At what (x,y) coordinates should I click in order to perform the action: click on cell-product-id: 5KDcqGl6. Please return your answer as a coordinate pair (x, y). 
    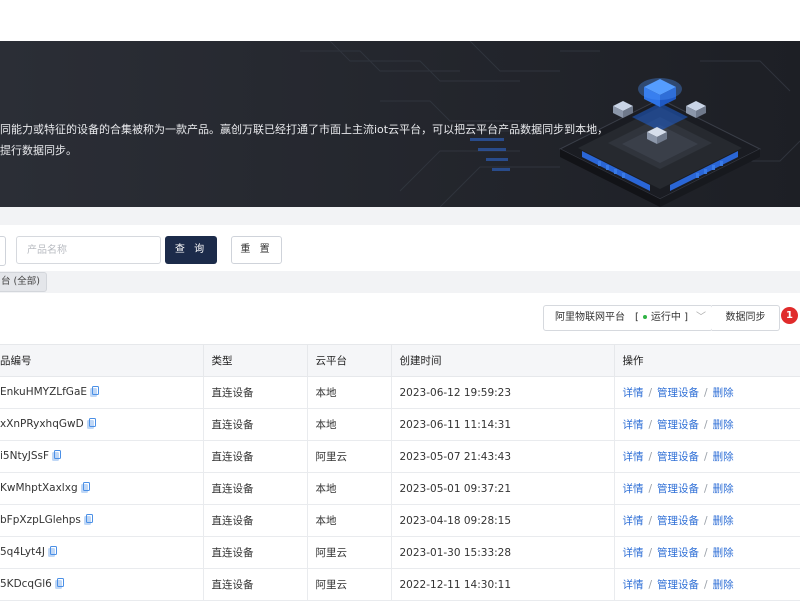
    Looking at the image, I should click on (102, 584).